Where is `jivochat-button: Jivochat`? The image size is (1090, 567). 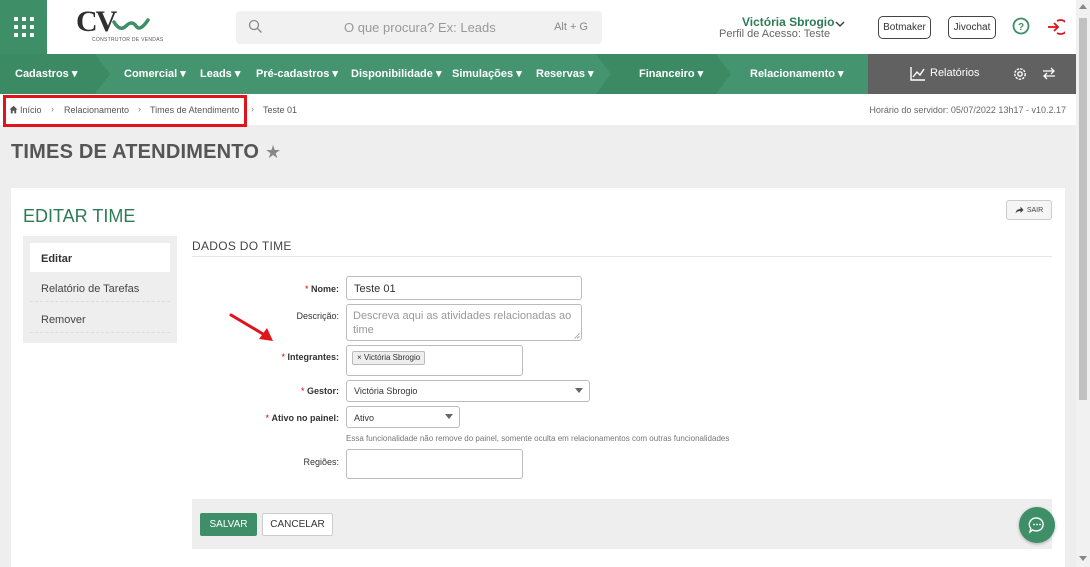
jivochat-button: Jivochat is located at coordinates (972, 27).